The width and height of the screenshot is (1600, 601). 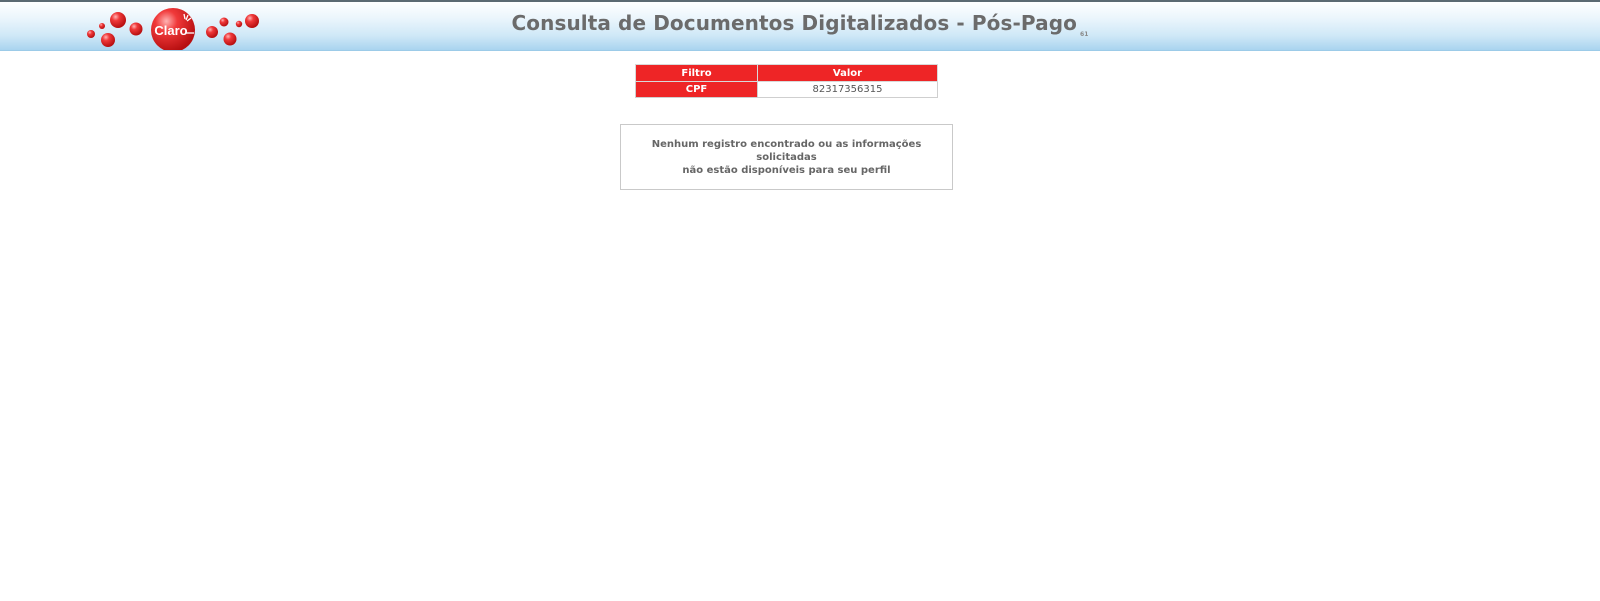 I want to click on page-title-suffix: 61, so click(x=1084, y=34).